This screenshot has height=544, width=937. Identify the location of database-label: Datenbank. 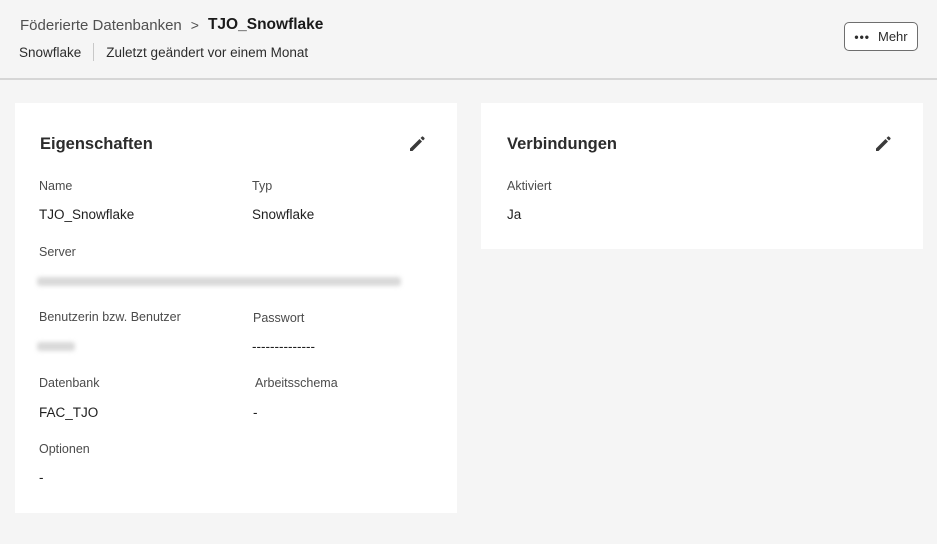
(69, 383).